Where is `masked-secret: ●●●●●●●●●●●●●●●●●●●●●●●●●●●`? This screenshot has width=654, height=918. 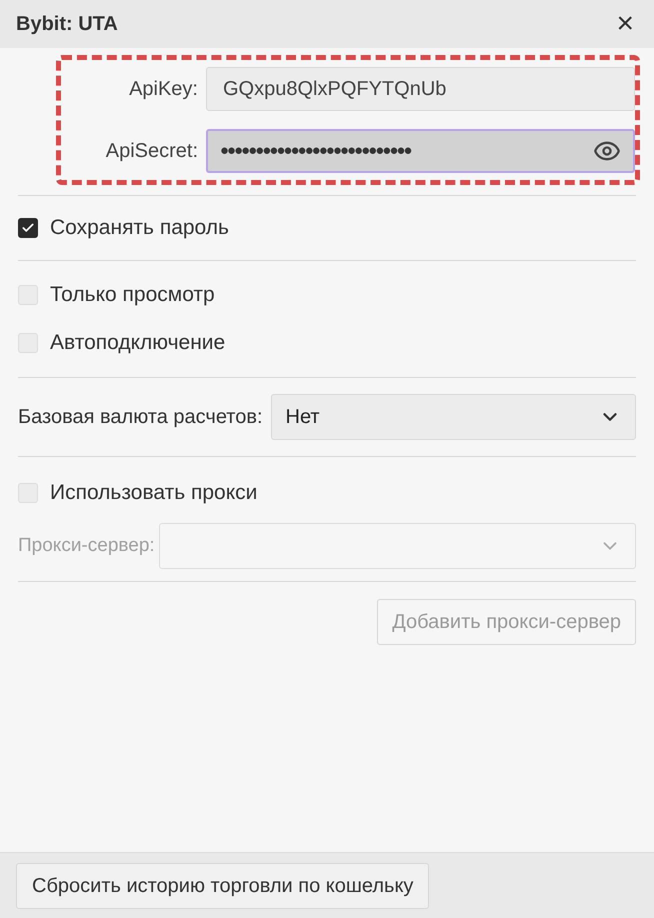 masked-secret: ●●●●●●●●●●●●●●●●●●●●●●●●●●● is located at coordinates (315, 150).